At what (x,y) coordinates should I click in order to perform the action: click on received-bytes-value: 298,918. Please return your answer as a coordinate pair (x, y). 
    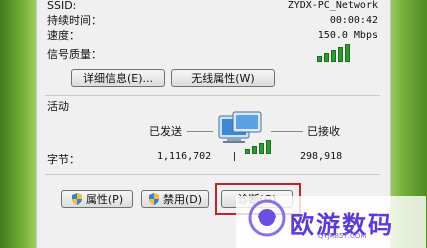
    Looking at the image, I should click on (321, 156).